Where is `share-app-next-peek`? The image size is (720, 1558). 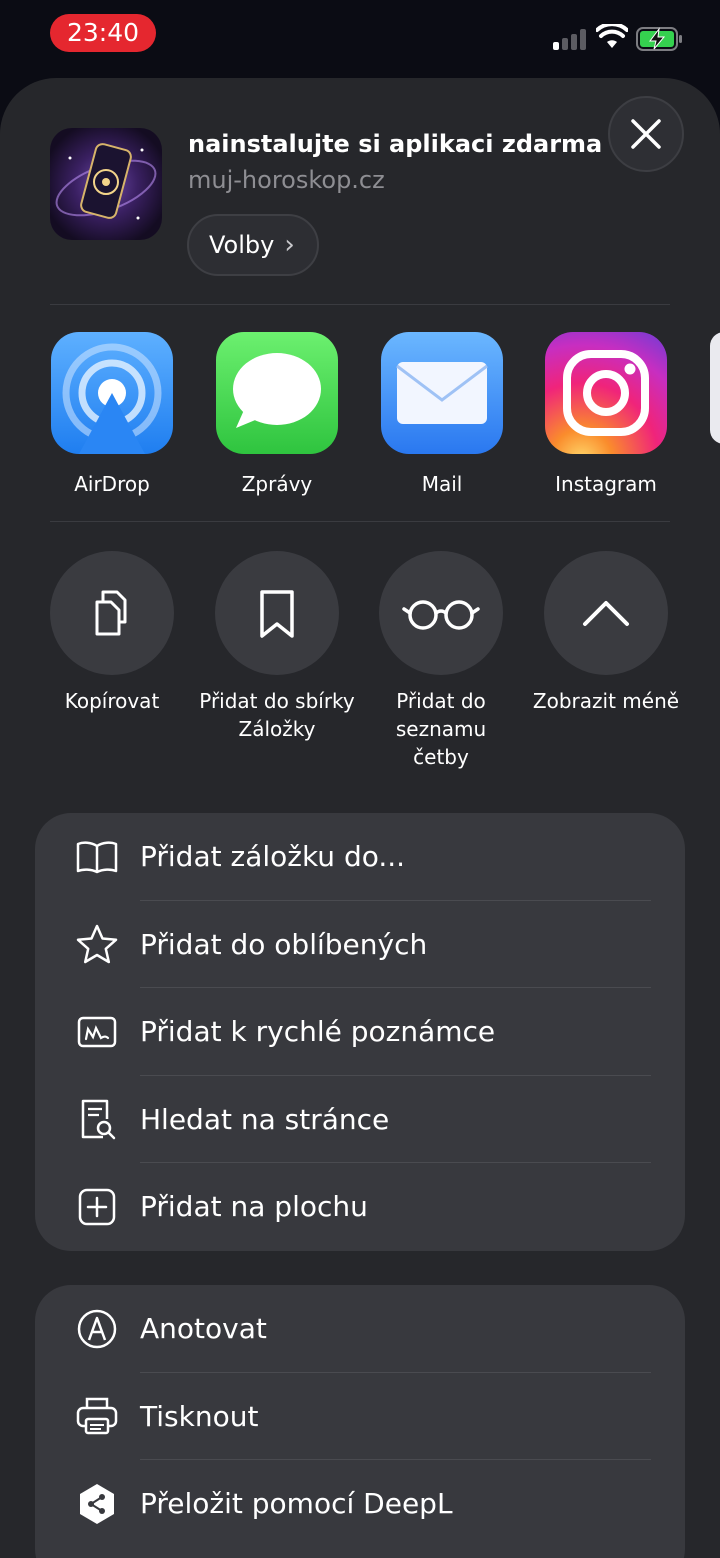
share-app-next-peek is located at coordinates (715, 388).